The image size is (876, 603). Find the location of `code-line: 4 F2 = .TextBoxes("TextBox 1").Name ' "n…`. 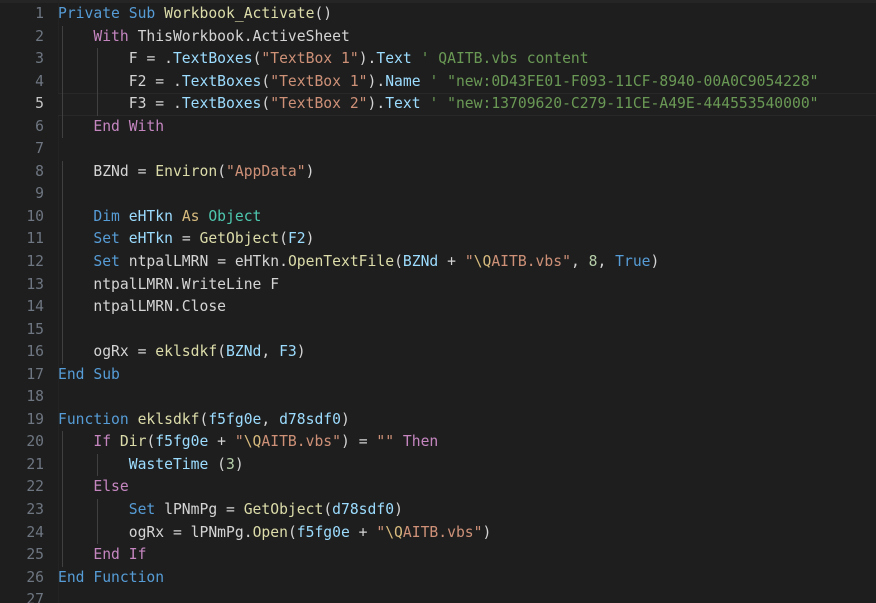

code-line: 4 F2 = .TextBoxes("TextBox 1").Name ' "n… is located at coordinates (438, 82).